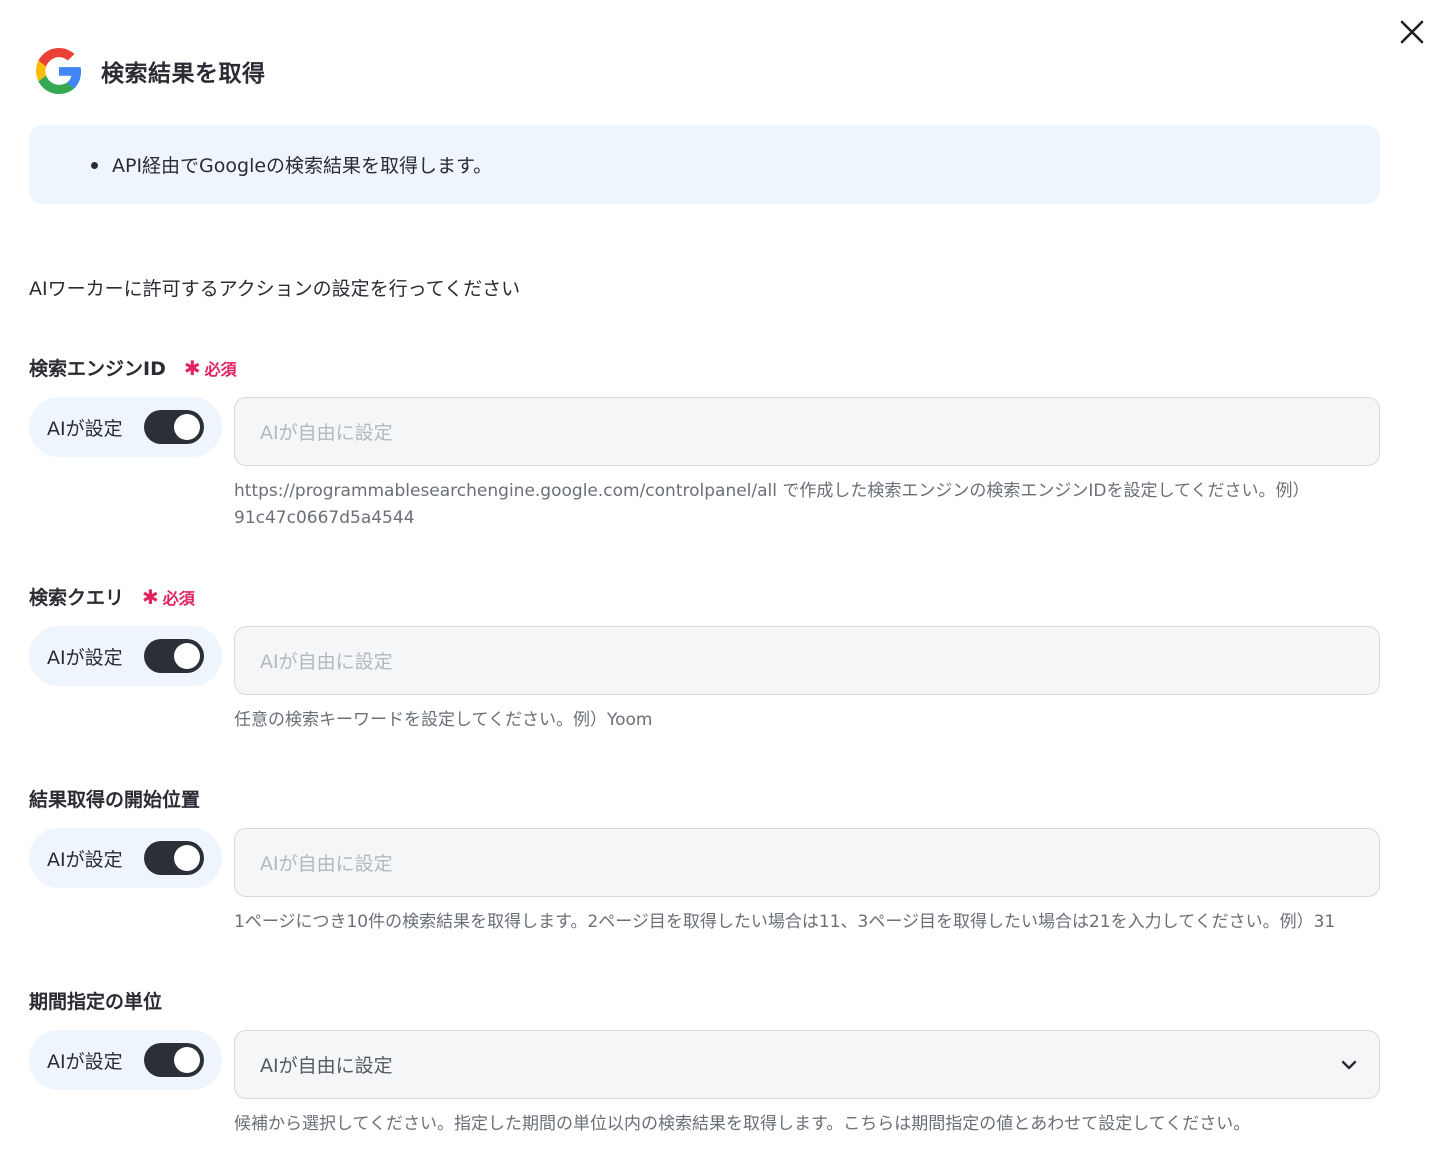 This screenshot has width=1444, height=1168. Describe the element at coordinates (302, 166) in the screenshot. I see `description-item: API経由でGoogleの検索結果を取得します。` at that location.